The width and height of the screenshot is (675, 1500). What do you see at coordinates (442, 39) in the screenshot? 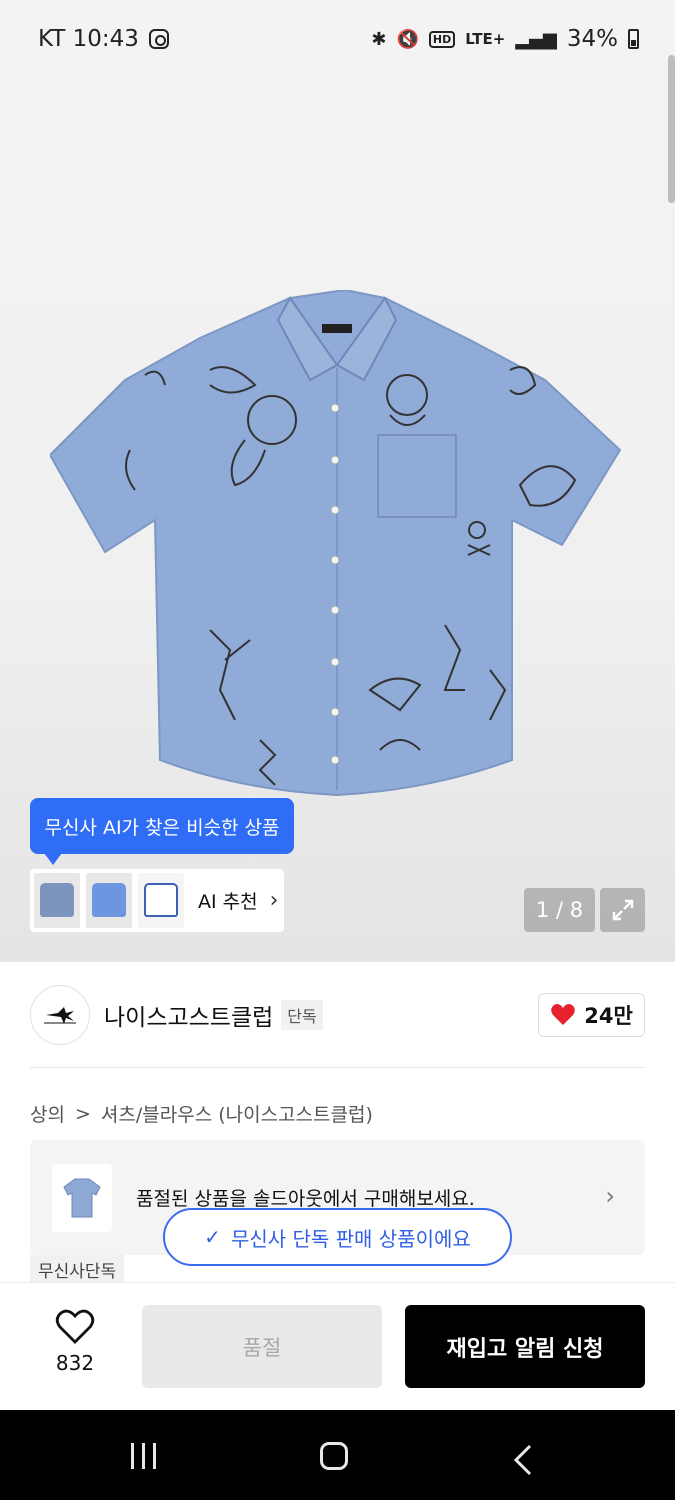
I see `hd-icon: HD` at bounding box center [442, 39].